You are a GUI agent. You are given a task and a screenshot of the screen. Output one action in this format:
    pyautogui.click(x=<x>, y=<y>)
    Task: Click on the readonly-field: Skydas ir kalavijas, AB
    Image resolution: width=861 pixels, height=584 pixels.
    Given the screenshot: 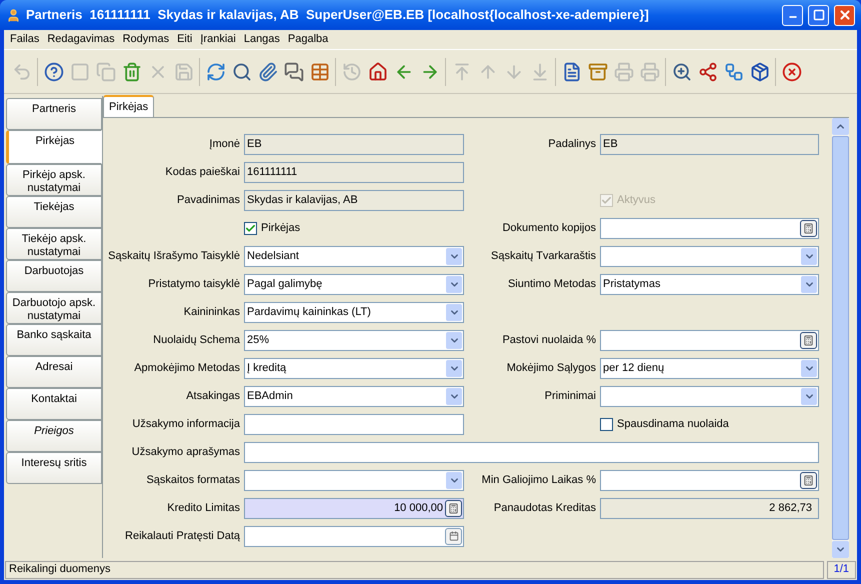 What is the action you would take?
    pyautogui.click(x=354, y=200)
    